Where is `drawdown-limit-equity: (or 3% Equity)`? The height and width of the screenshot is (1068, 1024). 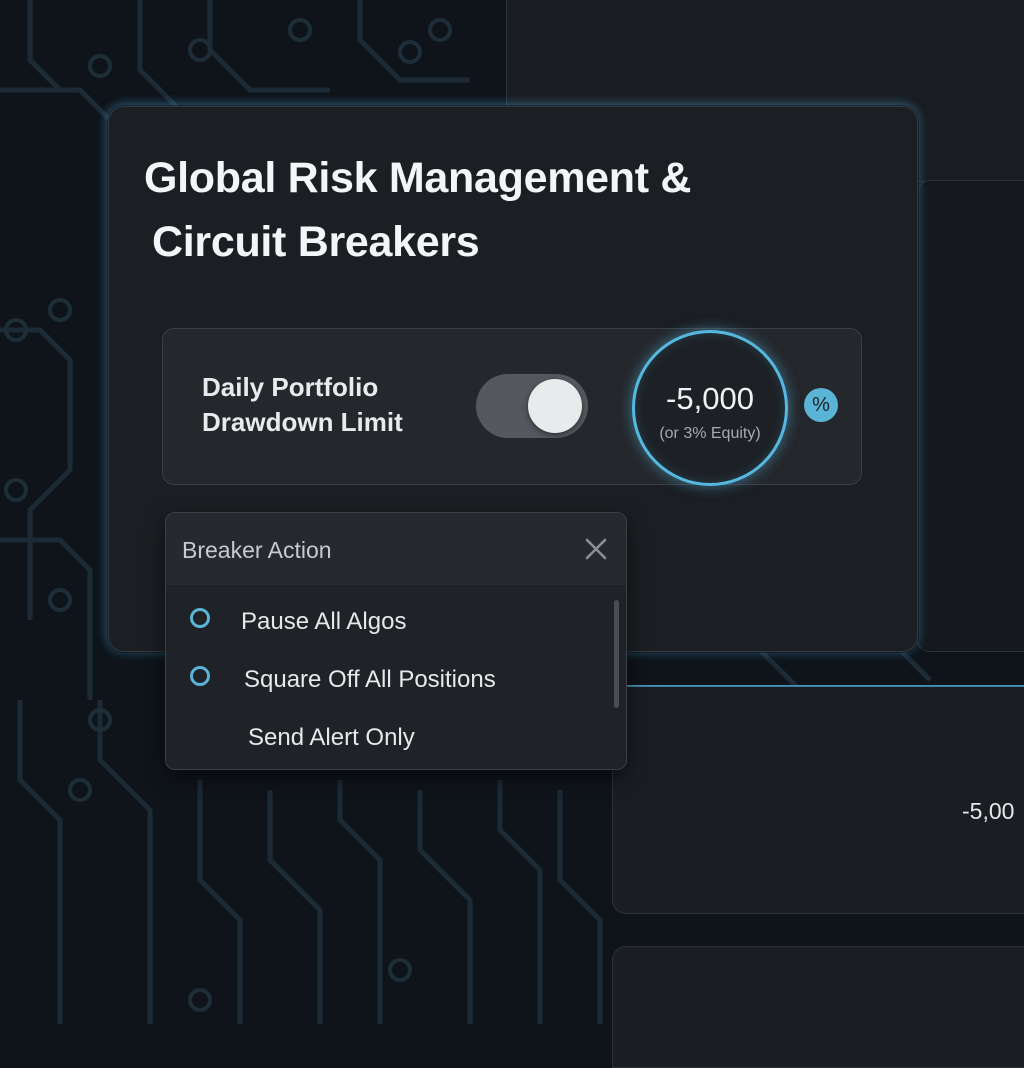 drawdown-limit-equity: (or 3% Equity) is located at coordinates (710, 433).